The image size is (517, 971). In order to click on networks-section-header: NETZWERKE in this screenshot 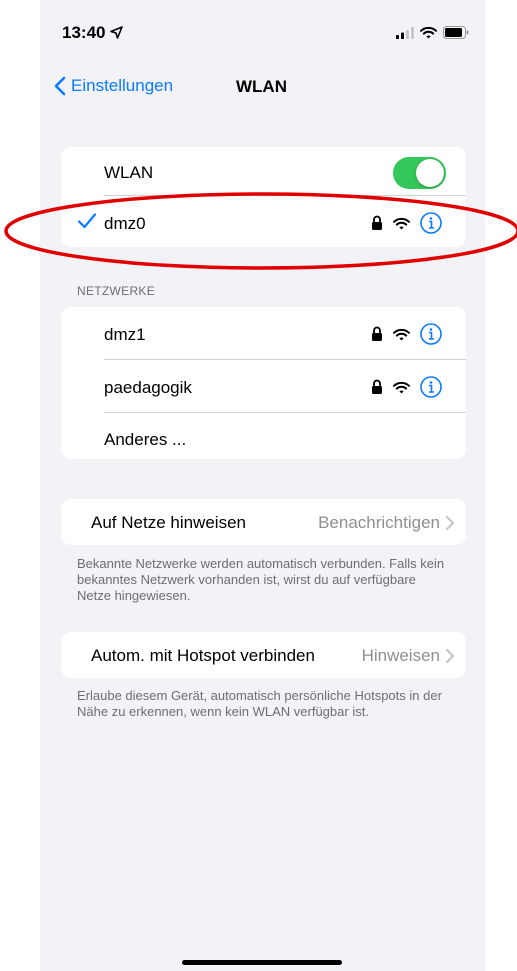, I will do `click(116, 291)`.